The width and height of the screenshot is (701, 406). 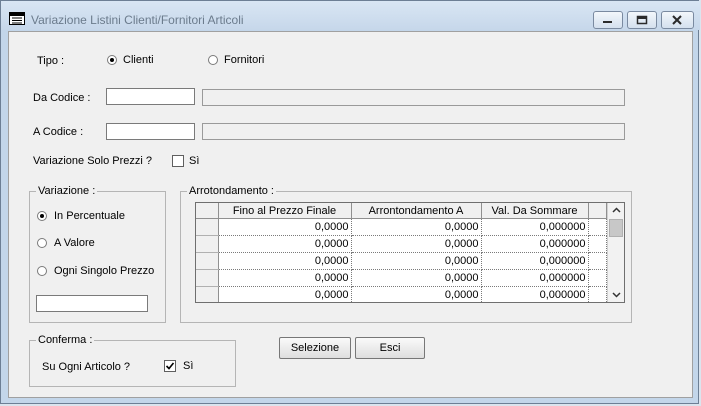 I want to click on solo-prezzi-label: Variazione Solo Prezzi ?, so click(x=93, y=161).